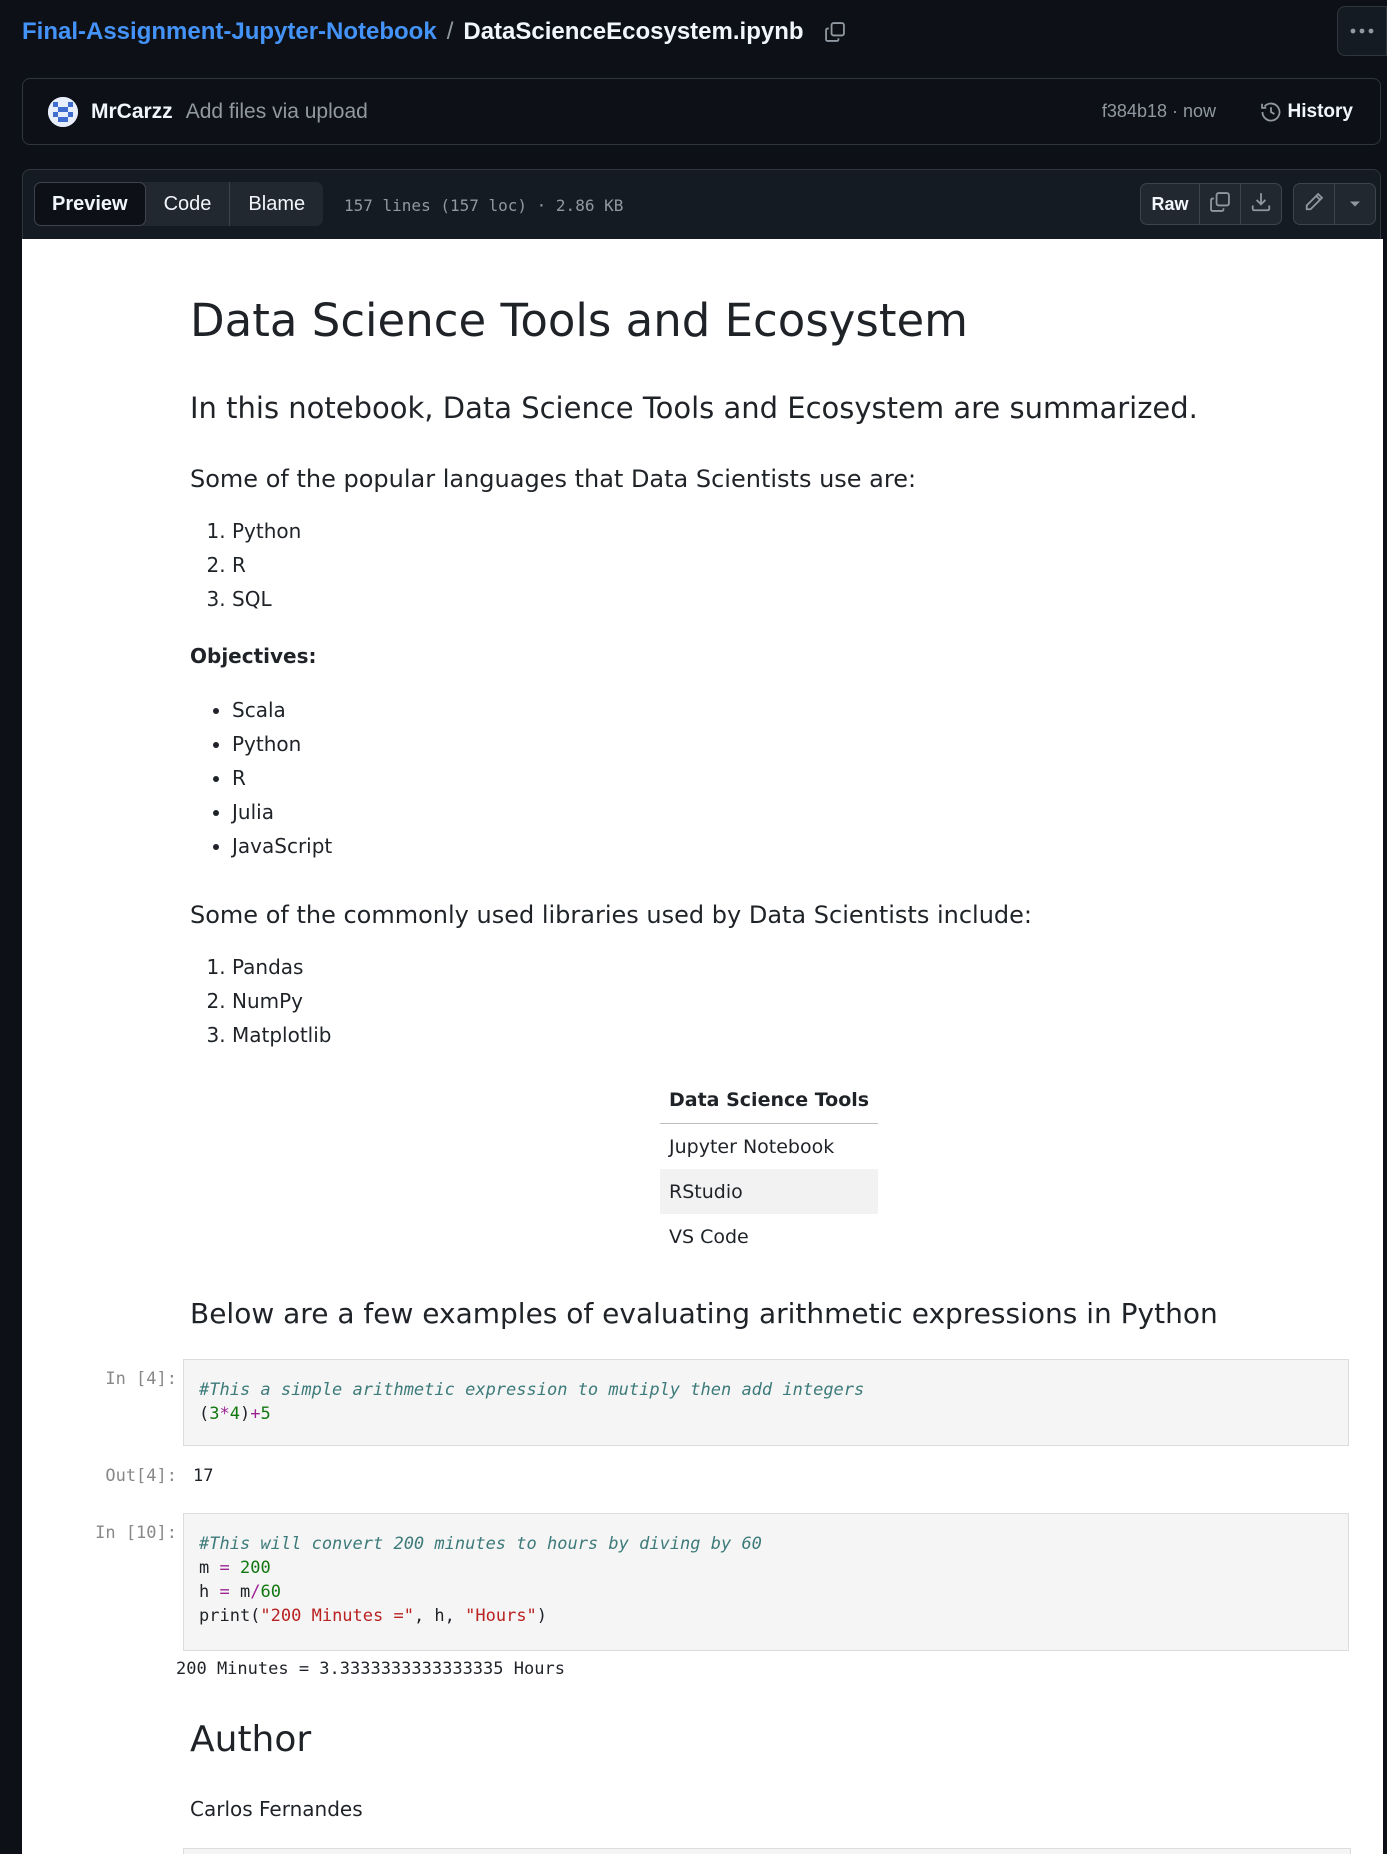 This screenshot has width=1387, height=1854. I want to click on copy-path-icon, so click(835, 32).